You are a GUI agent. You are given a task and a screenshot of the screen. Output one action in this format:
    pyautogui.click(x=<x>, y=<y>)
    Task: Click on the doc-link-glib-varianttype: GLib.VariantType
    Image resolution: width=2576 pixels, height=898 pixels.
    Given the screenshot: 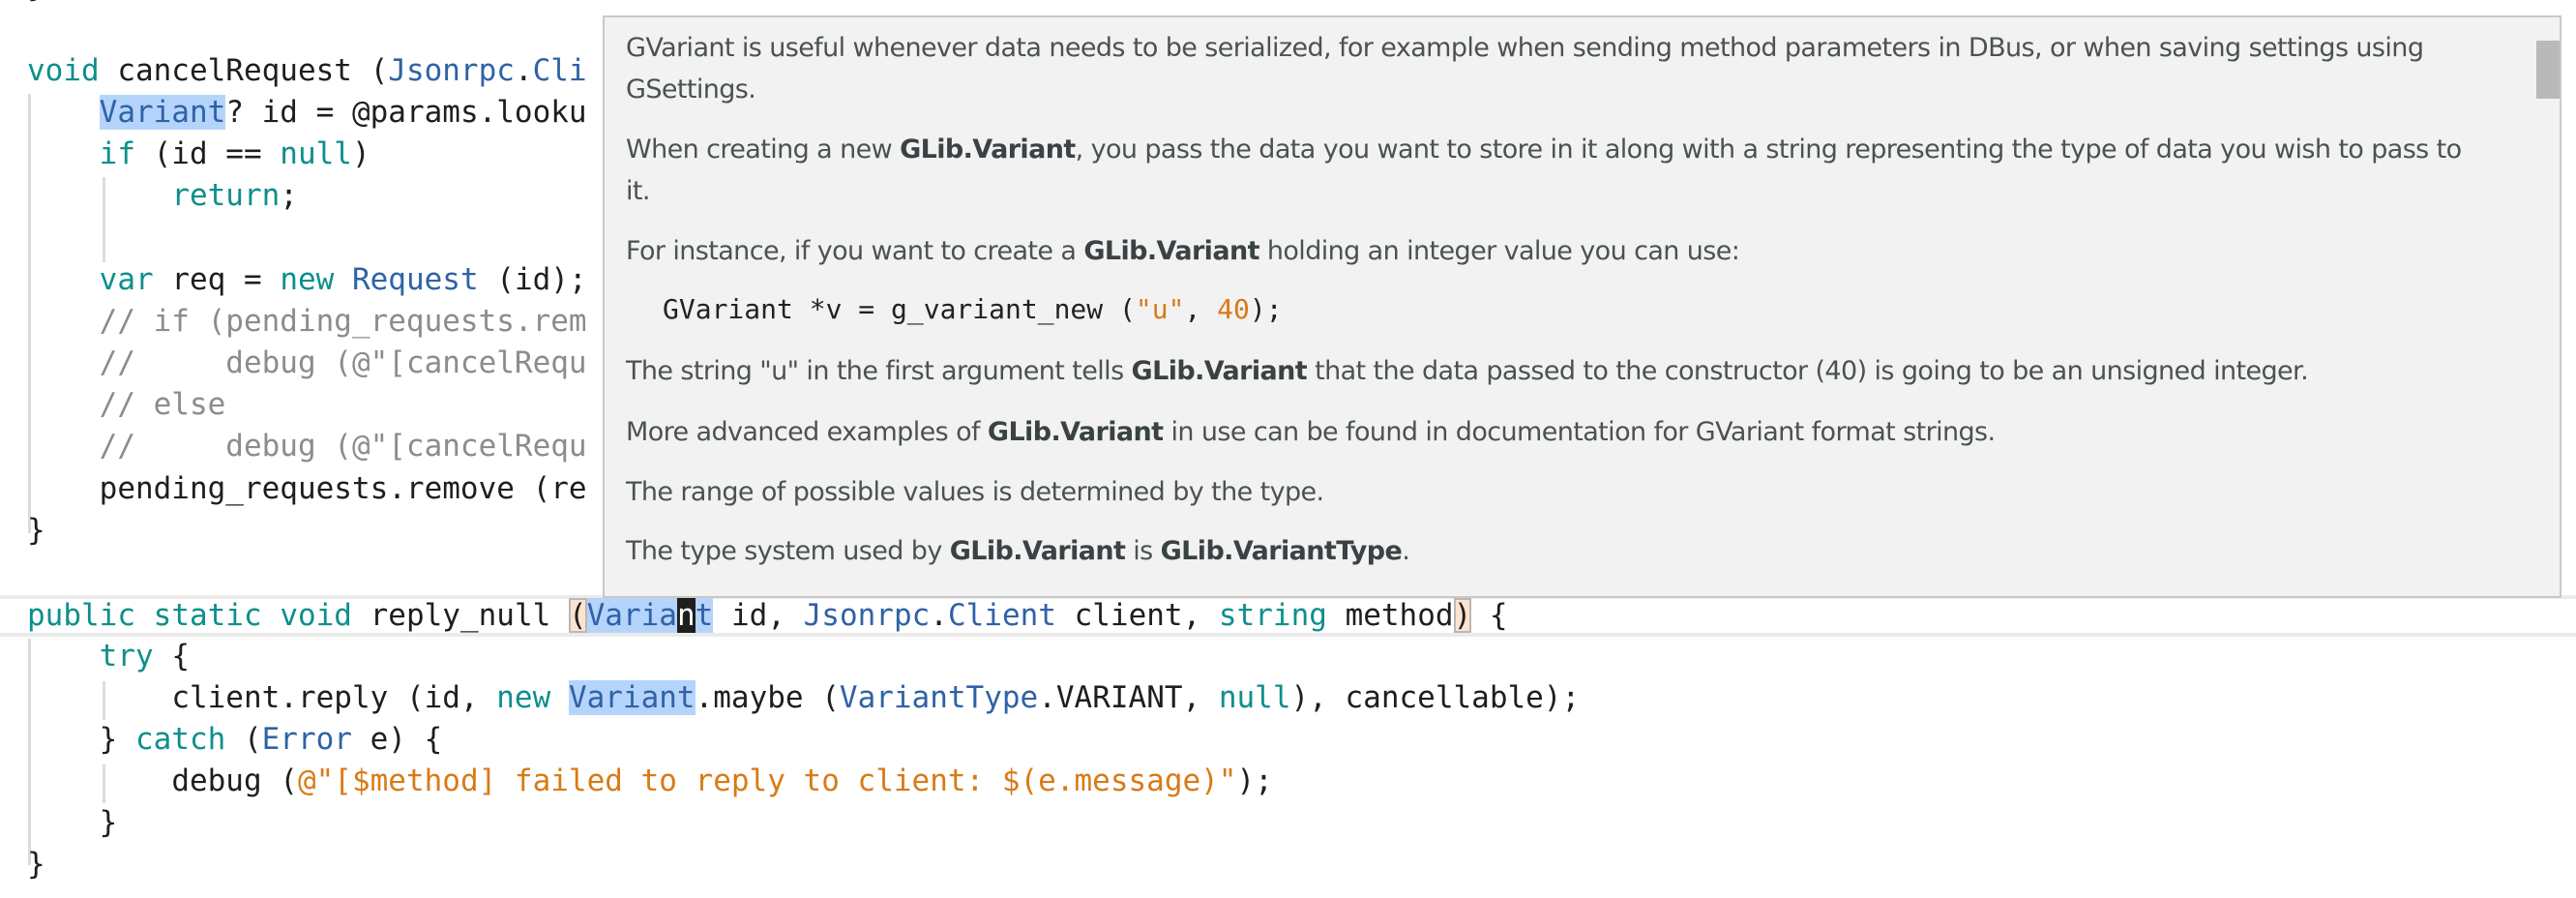 What is the action you would take?
    pyautogui.click(x=1282, y=551)
    